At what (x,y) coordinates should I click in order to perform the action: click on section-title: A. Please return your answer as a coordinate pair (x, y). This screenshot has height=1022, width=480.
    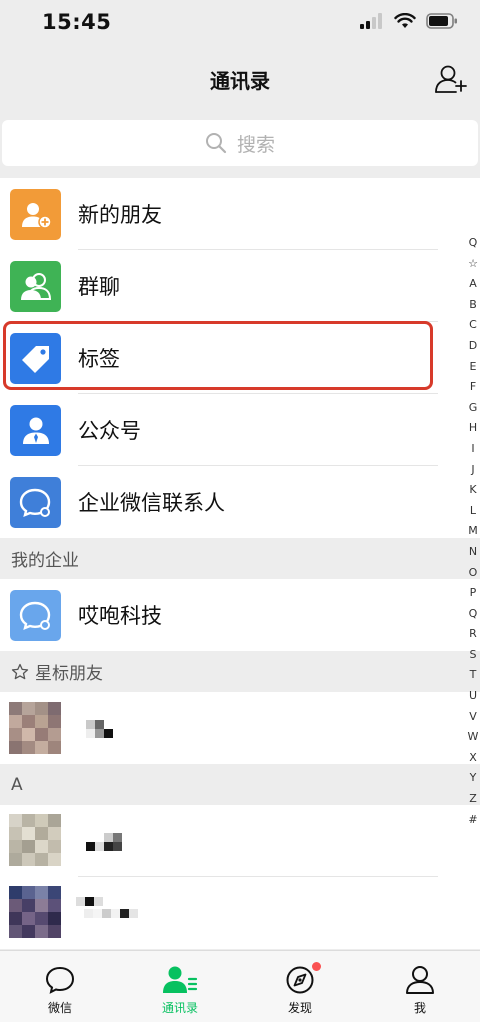
    Looking at the image, I should click on (17, 784).